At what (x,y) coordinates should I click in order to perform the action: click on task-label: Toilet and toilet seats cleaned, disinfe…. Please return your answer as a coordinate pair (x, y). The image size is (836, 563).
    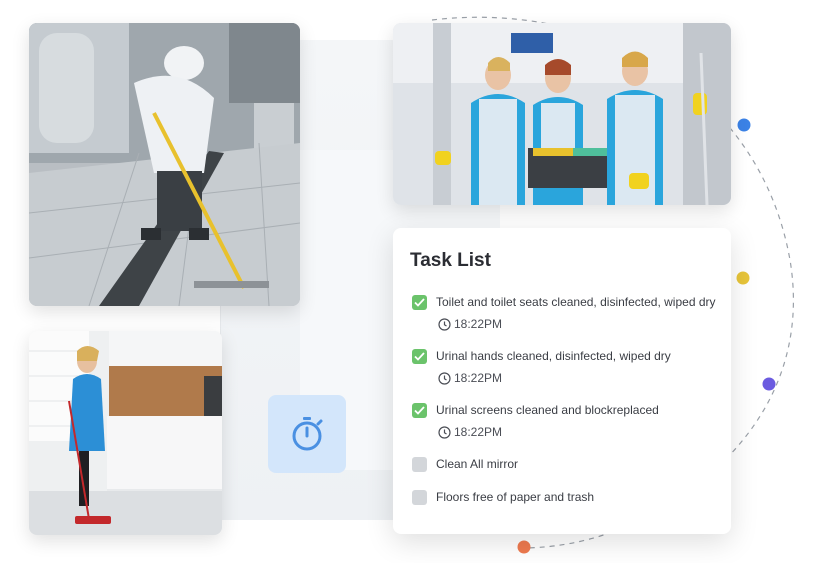
    Looking at the image, I should click on (576, 302).